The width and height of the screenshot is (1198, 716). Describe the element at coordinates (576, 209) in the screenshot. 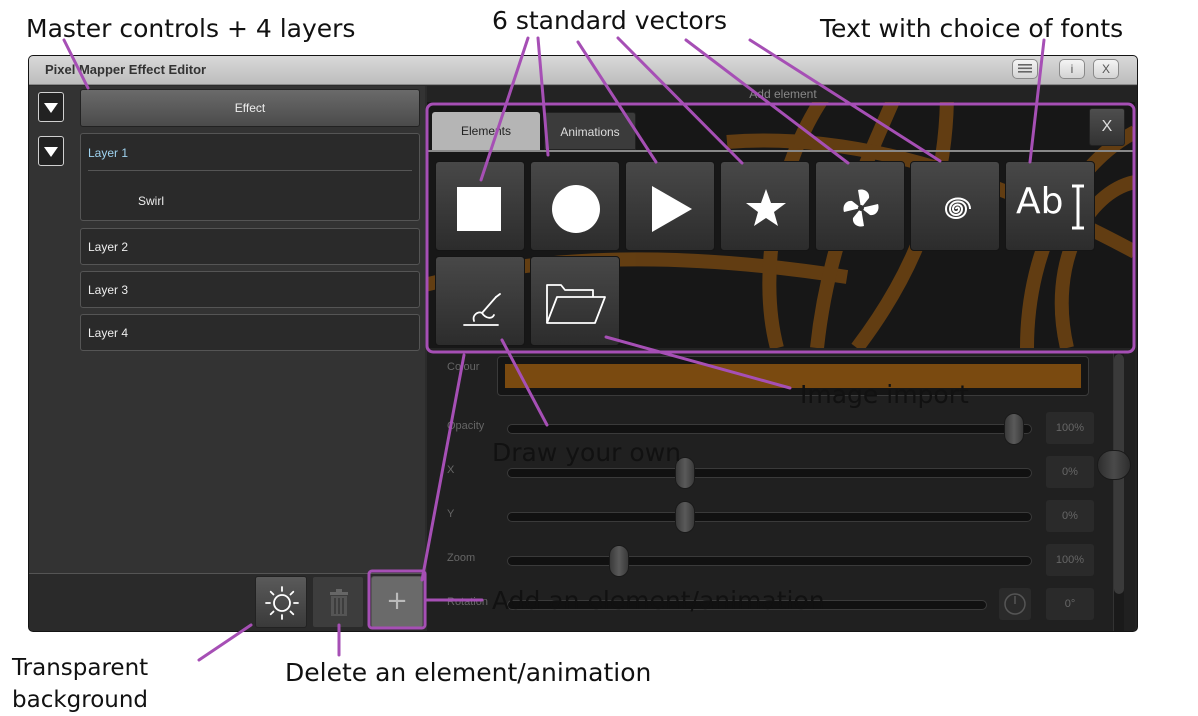

I see `circle-icon` at that location.